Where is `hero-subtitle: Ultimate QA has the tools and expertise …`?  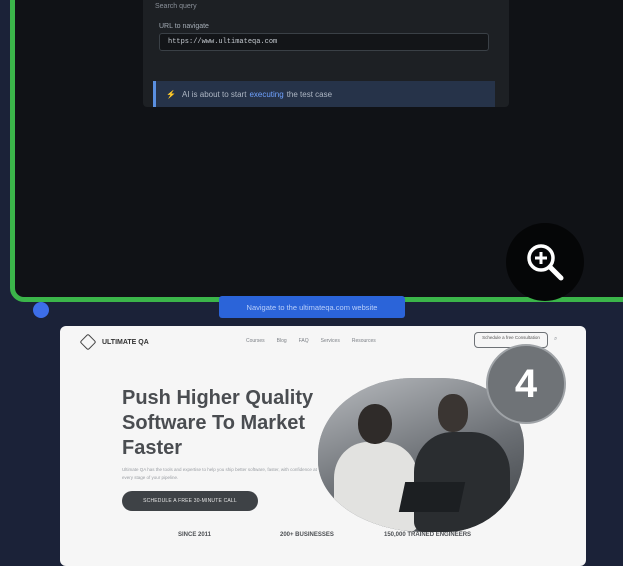
hero-subtitle: Ultimate QA has the tools and expertise … is located at coordinates (219, 473).